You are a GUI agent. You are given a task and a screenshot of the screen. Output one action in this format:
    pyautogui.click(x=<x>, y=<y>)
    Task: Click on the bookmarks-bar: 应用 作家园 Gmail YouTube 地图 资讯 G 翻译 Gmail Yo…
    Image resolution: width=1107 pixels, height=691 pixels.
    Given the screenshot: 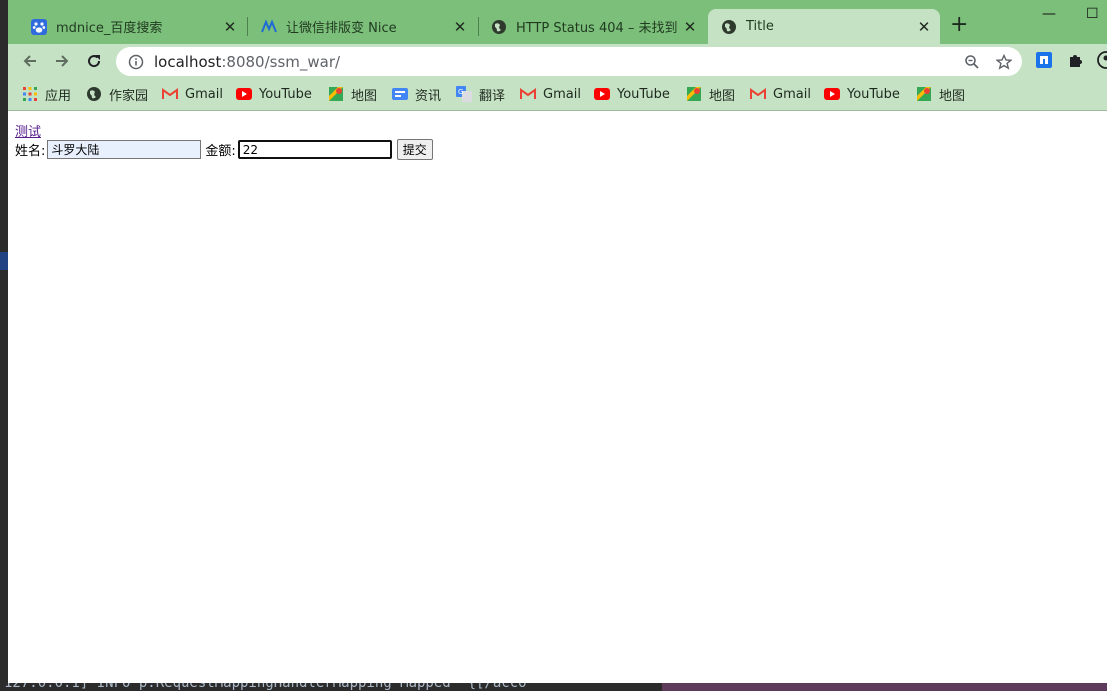 What is the action you would take?
    pyautogui.click(x=557, y=94)
    